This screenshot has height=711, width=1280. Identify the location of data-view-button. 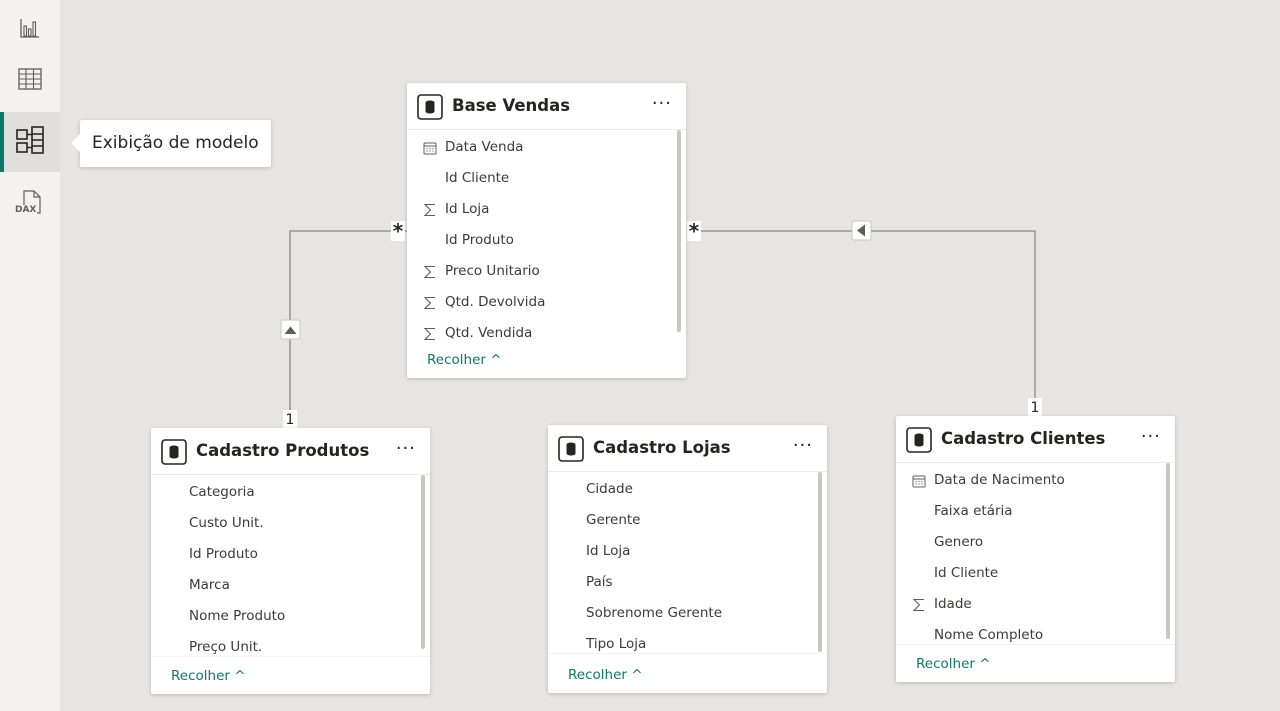
(30, 81).